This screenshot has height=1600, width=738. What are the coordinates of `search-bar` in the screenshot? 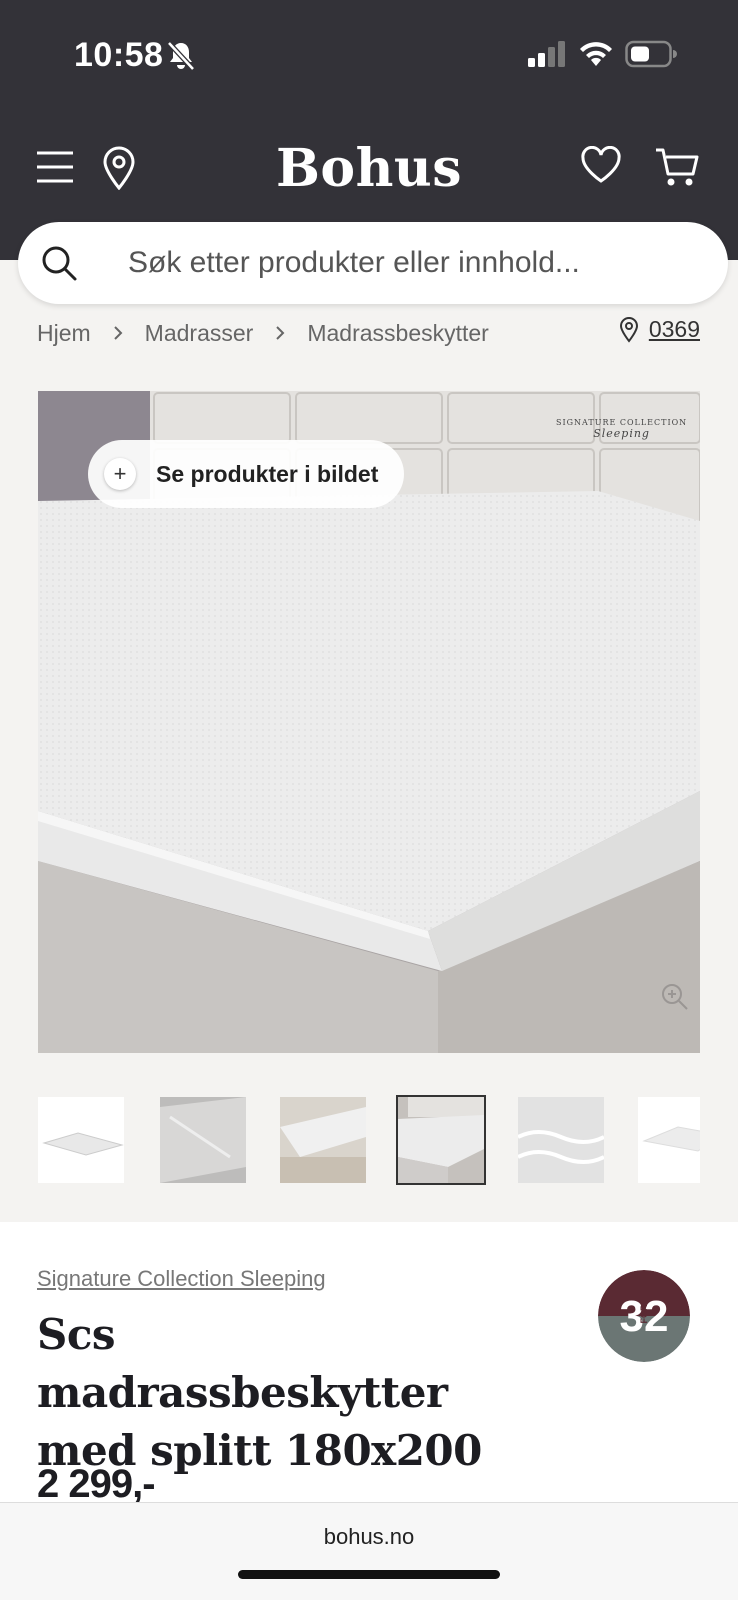 It's located at (373, 263).